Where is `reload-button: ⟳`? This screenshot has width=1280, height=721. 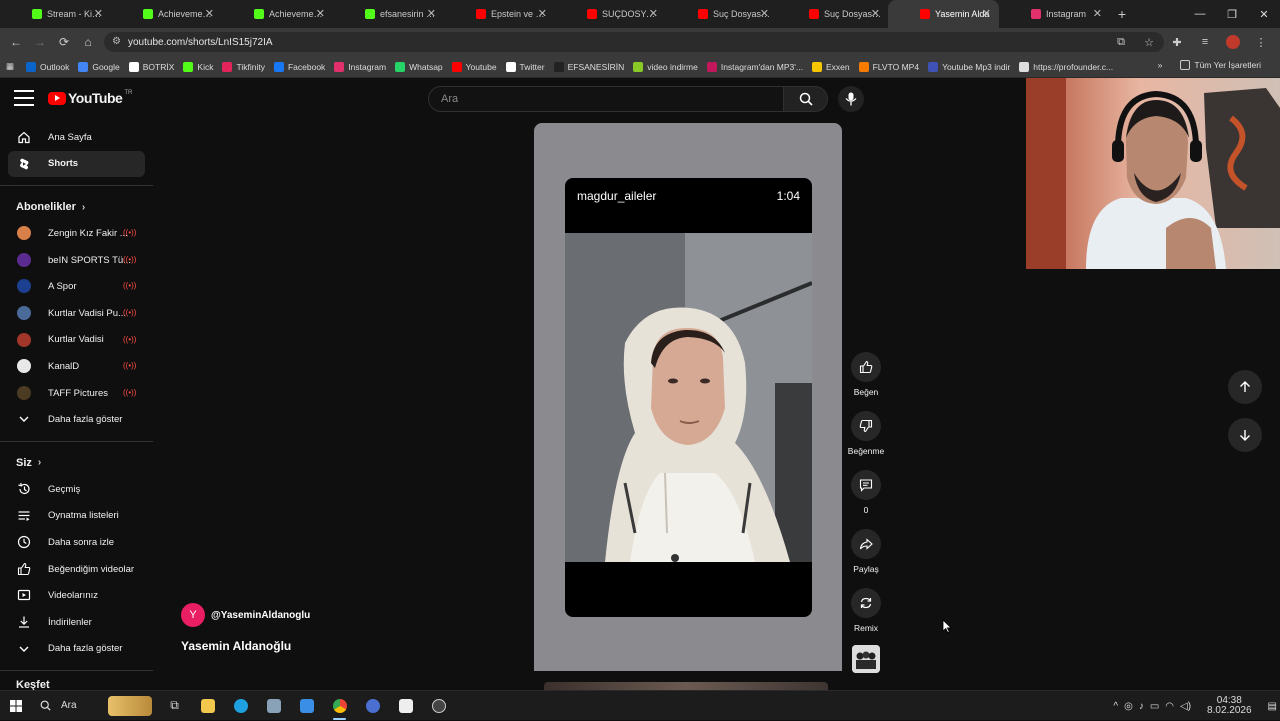 reload-button: ⟳ is located at coordinates (64, 42).